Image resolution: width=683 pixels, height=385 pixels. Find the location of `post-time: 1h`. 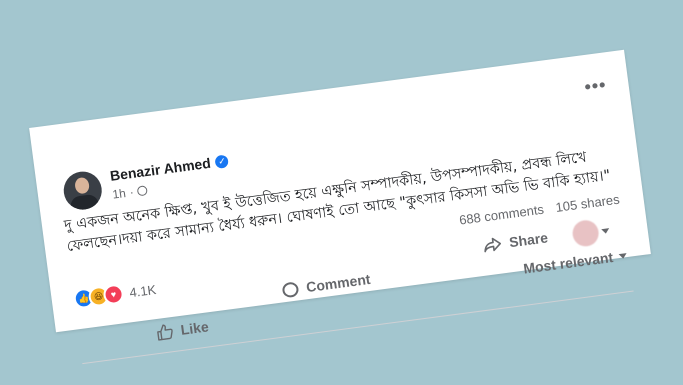

post-time: 1h is located at coordinates (119, 194).